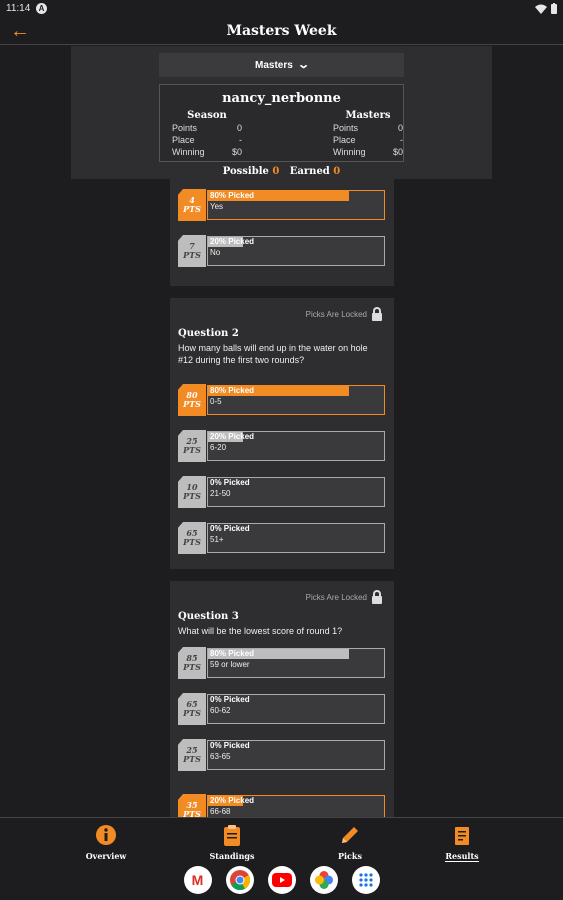 Image resolution: width=563 pixels, height=900 pixels. I want to click on possible-label: Possible, so click(245, 171).